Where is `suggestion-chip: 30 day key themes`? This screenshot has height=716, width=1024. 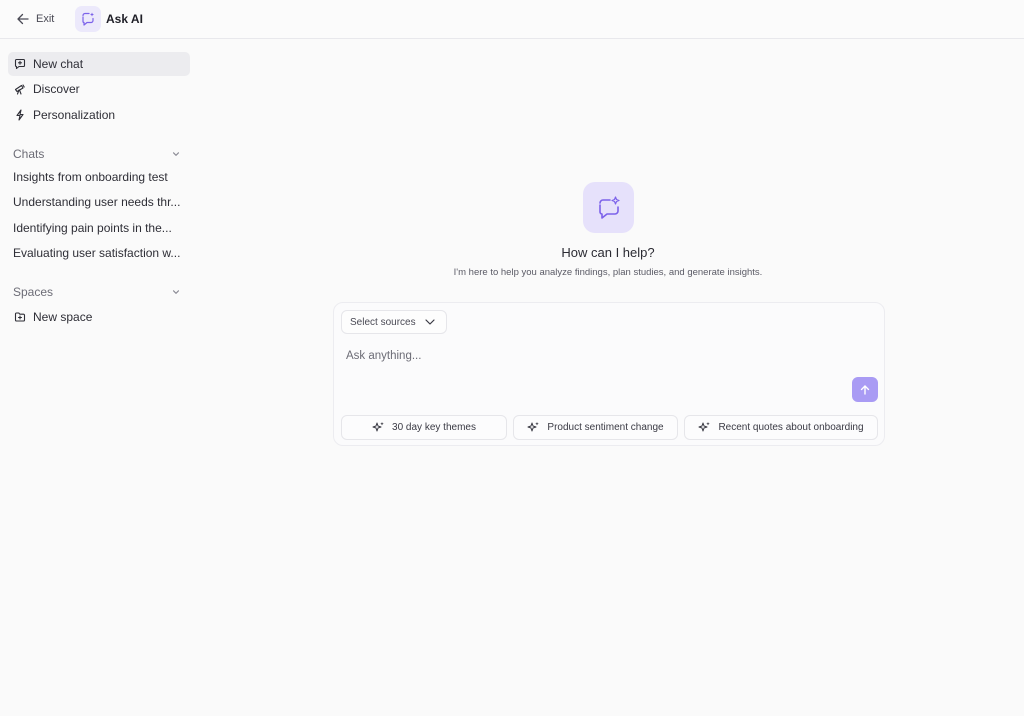
suggestion-chip: 30 day key themes is located at coordinates (424, 427).